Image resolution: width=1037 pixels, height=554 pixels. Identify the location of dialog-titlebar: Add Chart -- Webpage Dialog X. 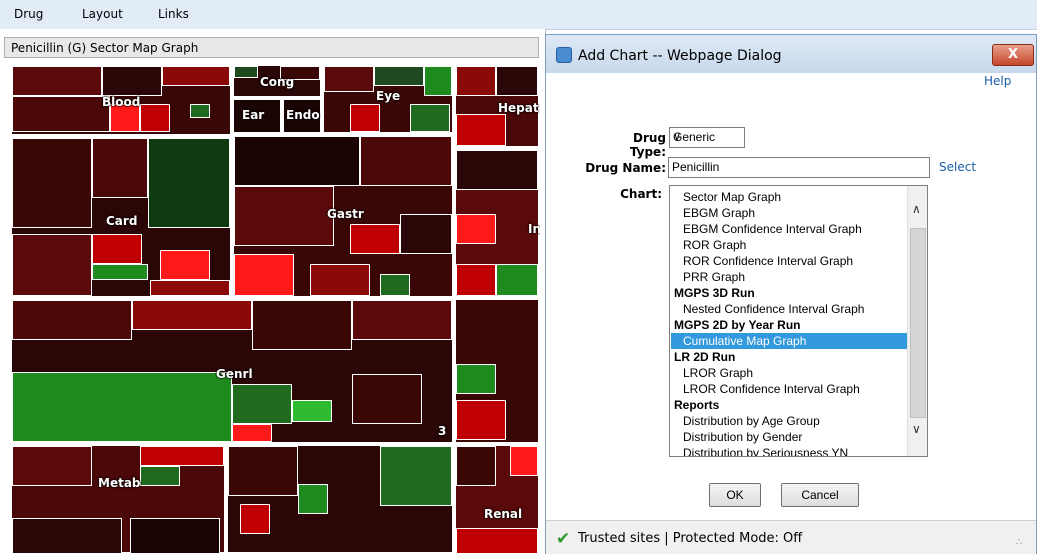
(791, 54).